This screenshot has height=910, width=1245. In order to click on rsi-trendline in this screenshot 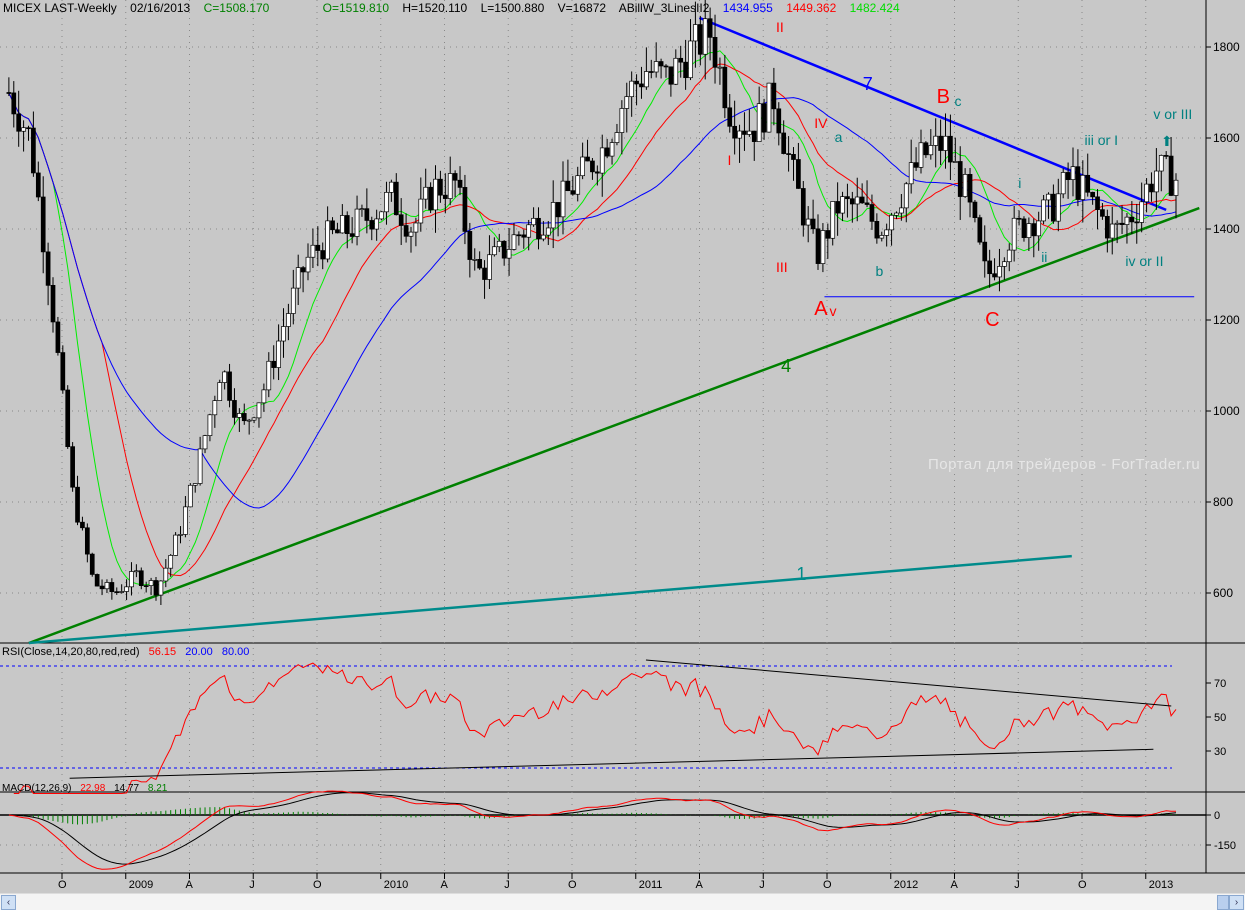, I will do `click(611, 763)`.